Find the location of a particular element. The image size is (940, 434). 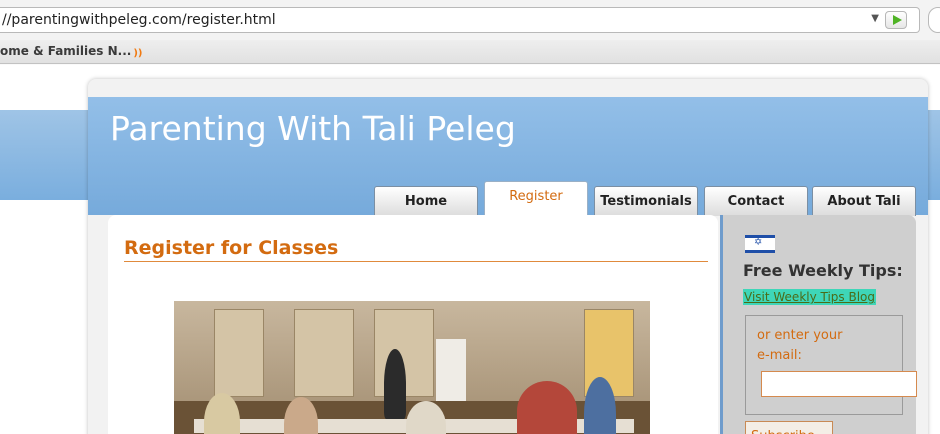

search-field-edge is located at coordinates (934, 20).